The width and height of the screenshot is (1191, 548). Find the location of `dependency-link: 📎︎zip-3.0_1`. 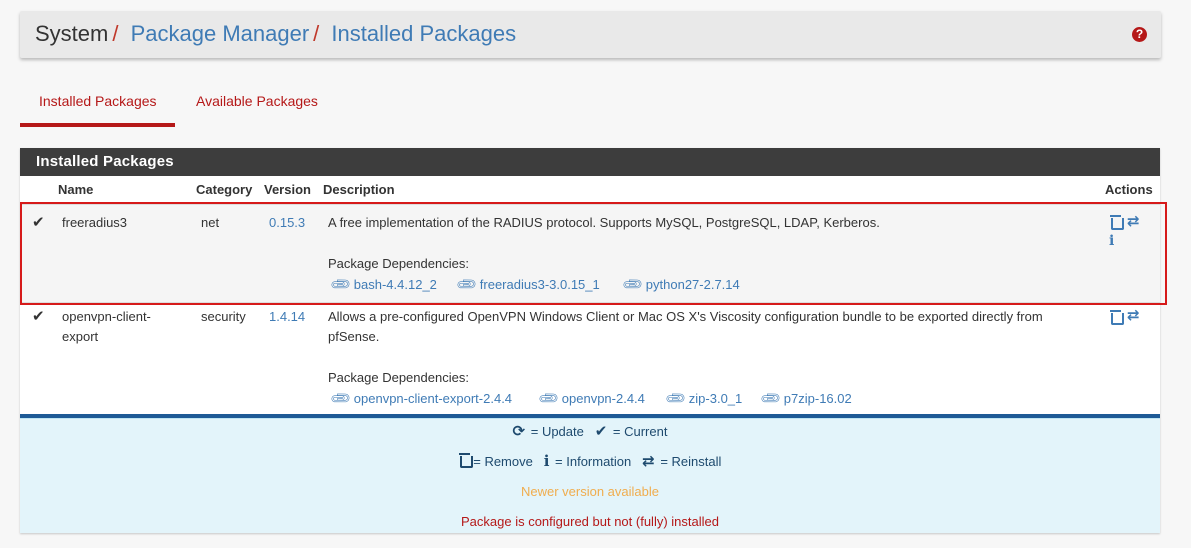

dependency-link: 📎︎zip-3.0_1 is located at coordinates (703, 398).